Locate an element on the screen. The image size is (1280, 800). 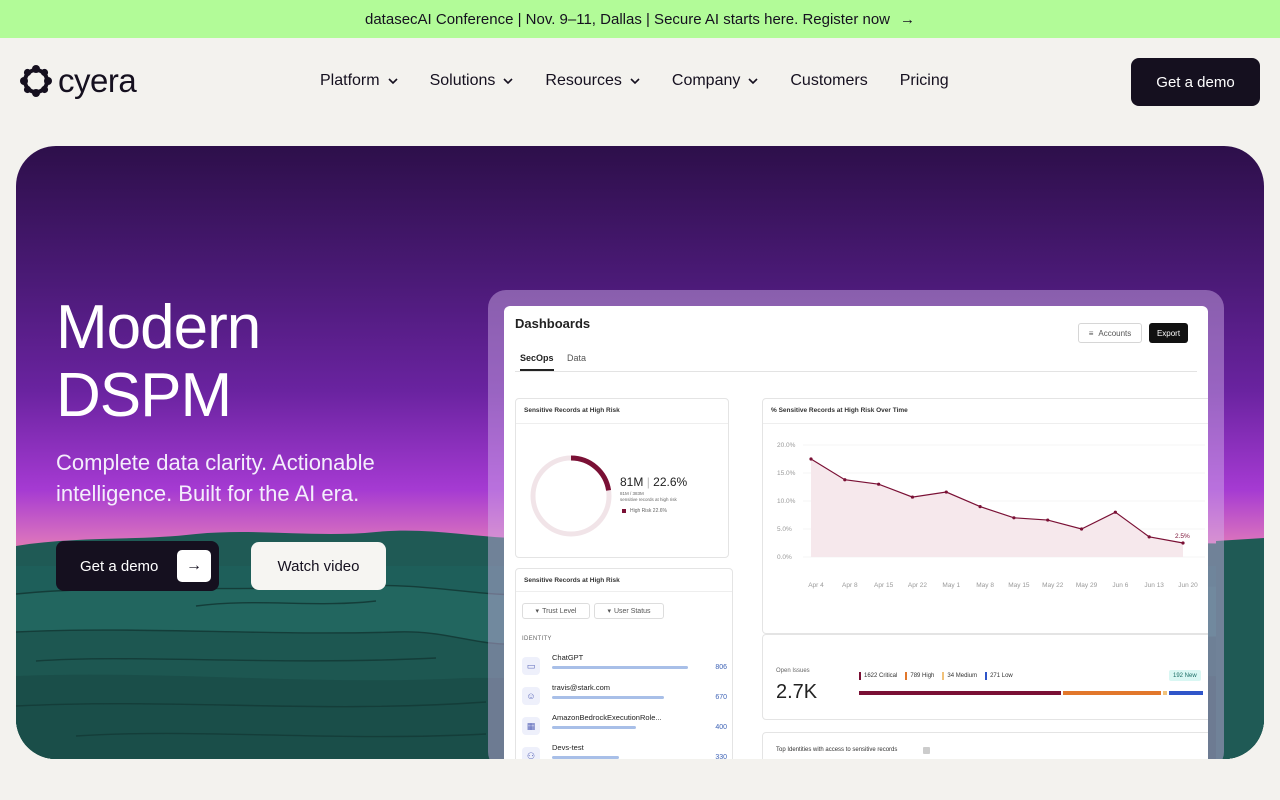
x-tick-label: May 29 is located at coordinates (1087, 585).